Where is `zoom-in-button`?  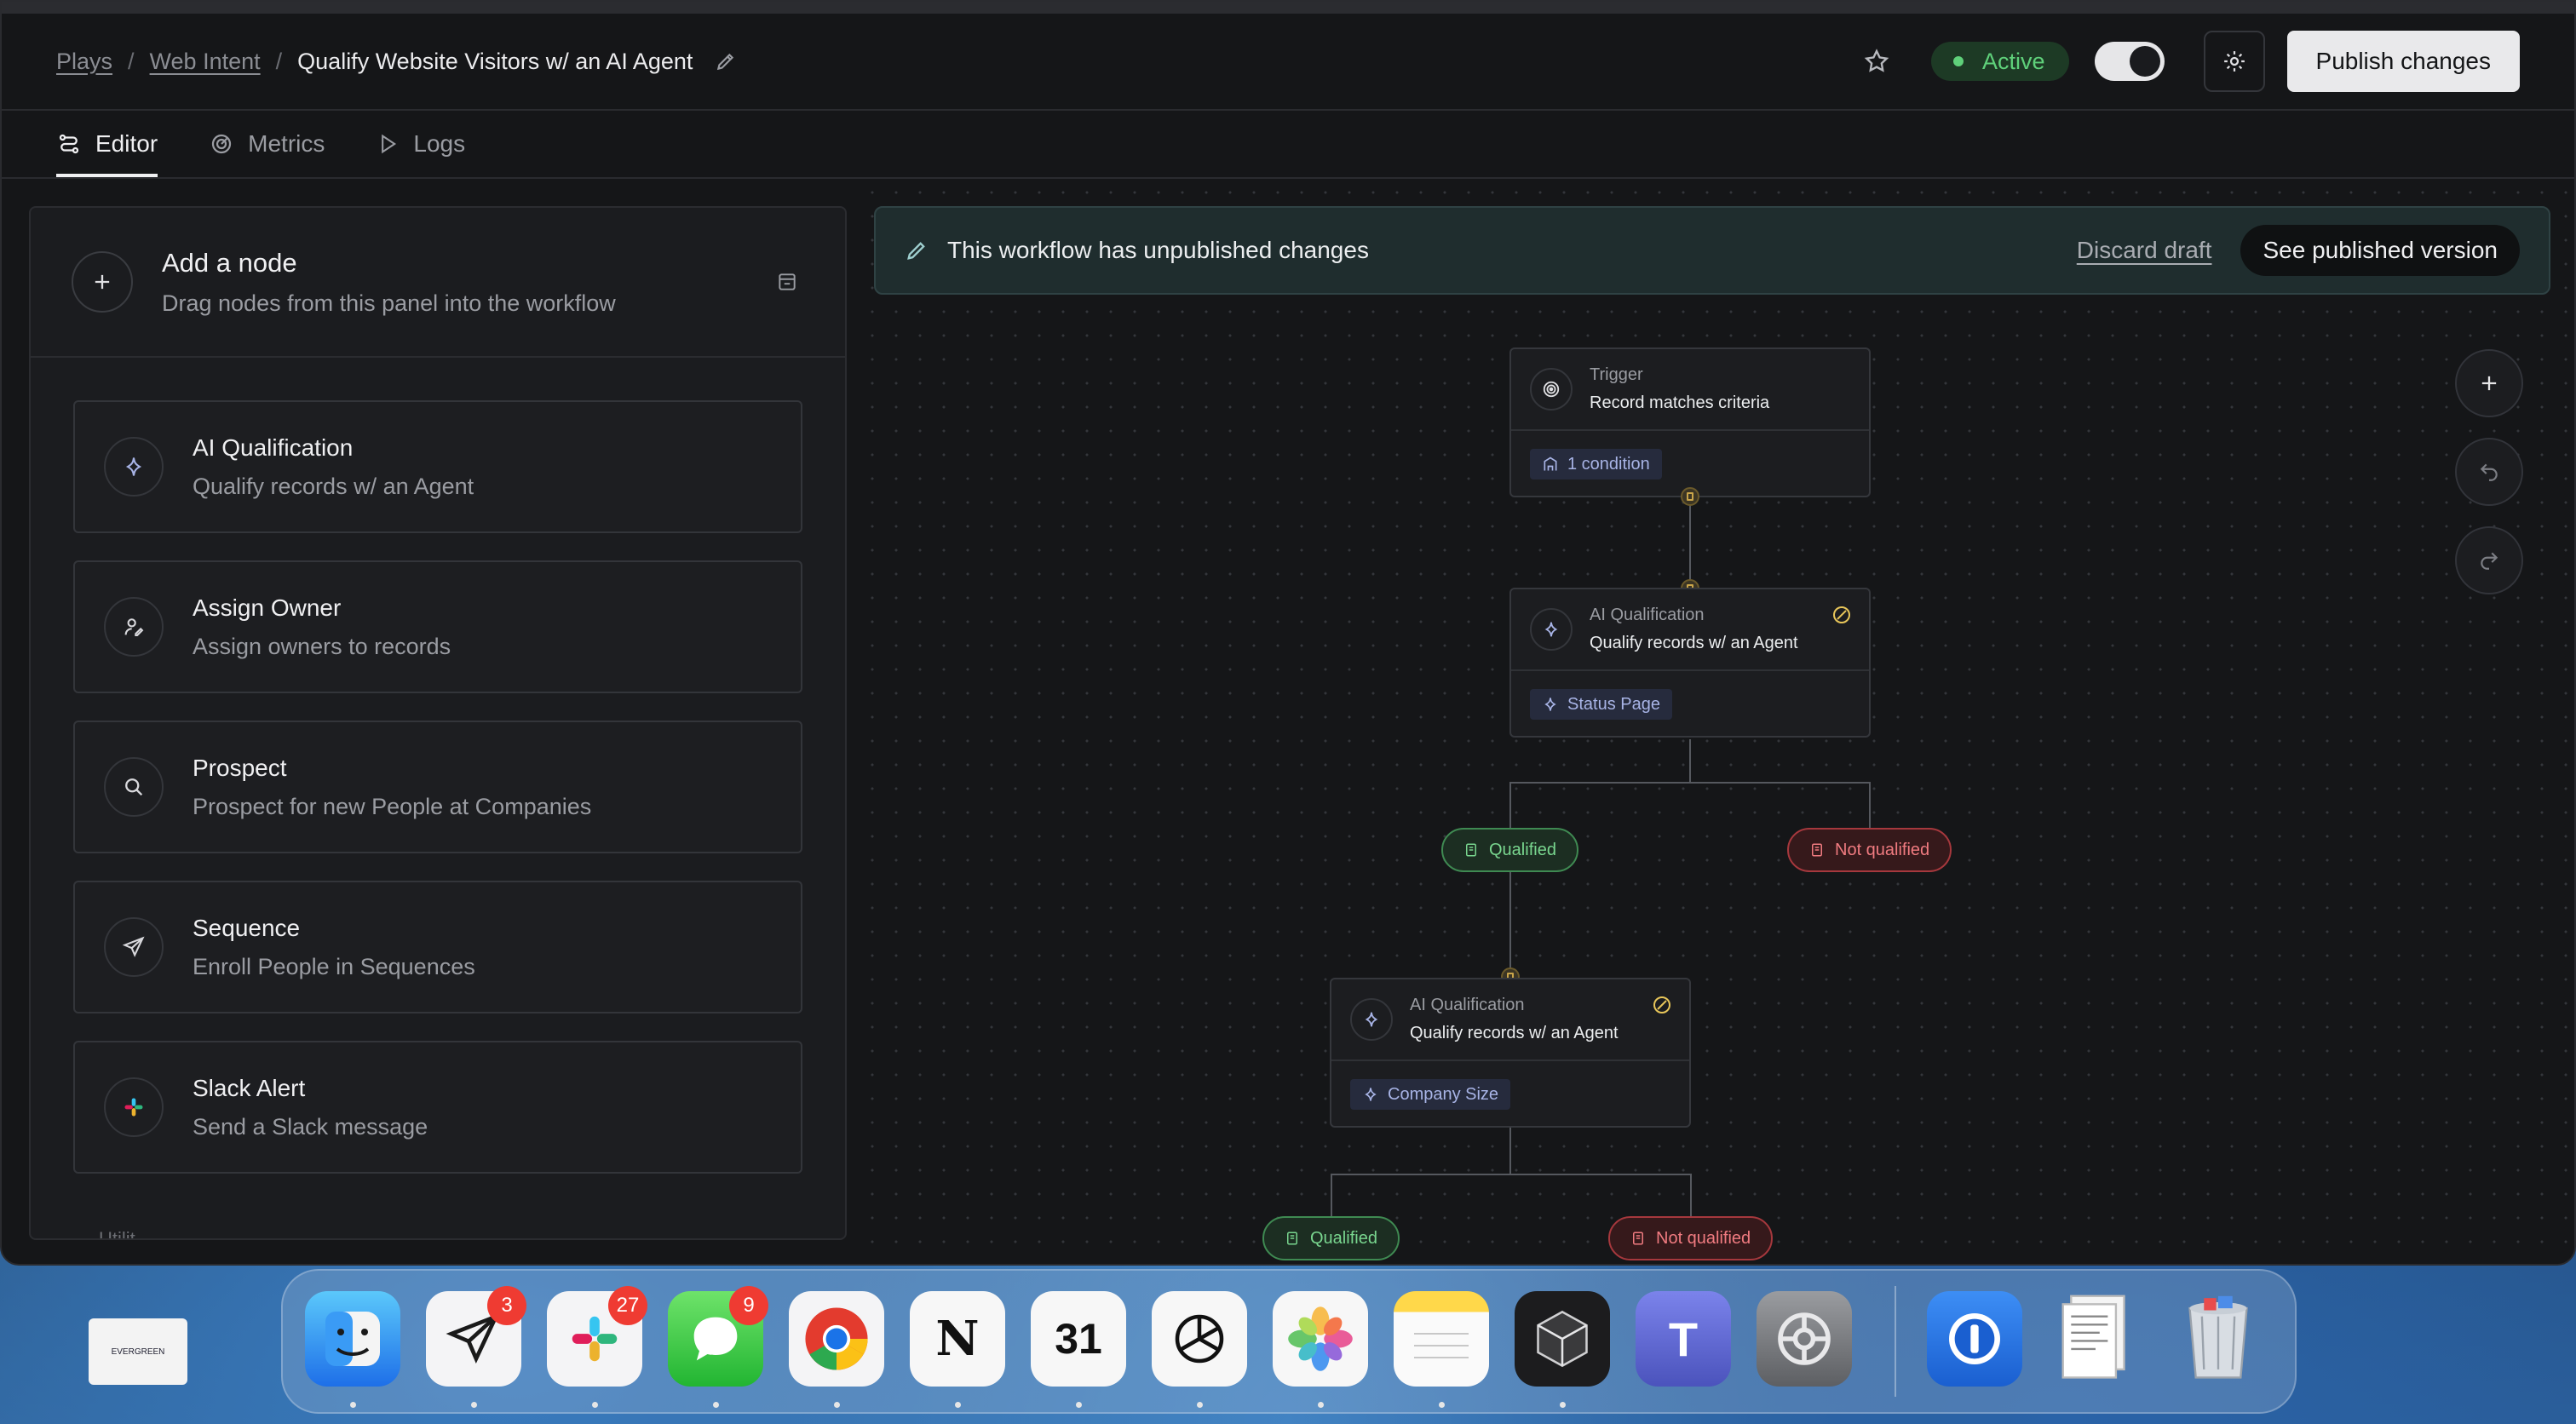 zoom-in-button is located at coordinates (2489, 383).